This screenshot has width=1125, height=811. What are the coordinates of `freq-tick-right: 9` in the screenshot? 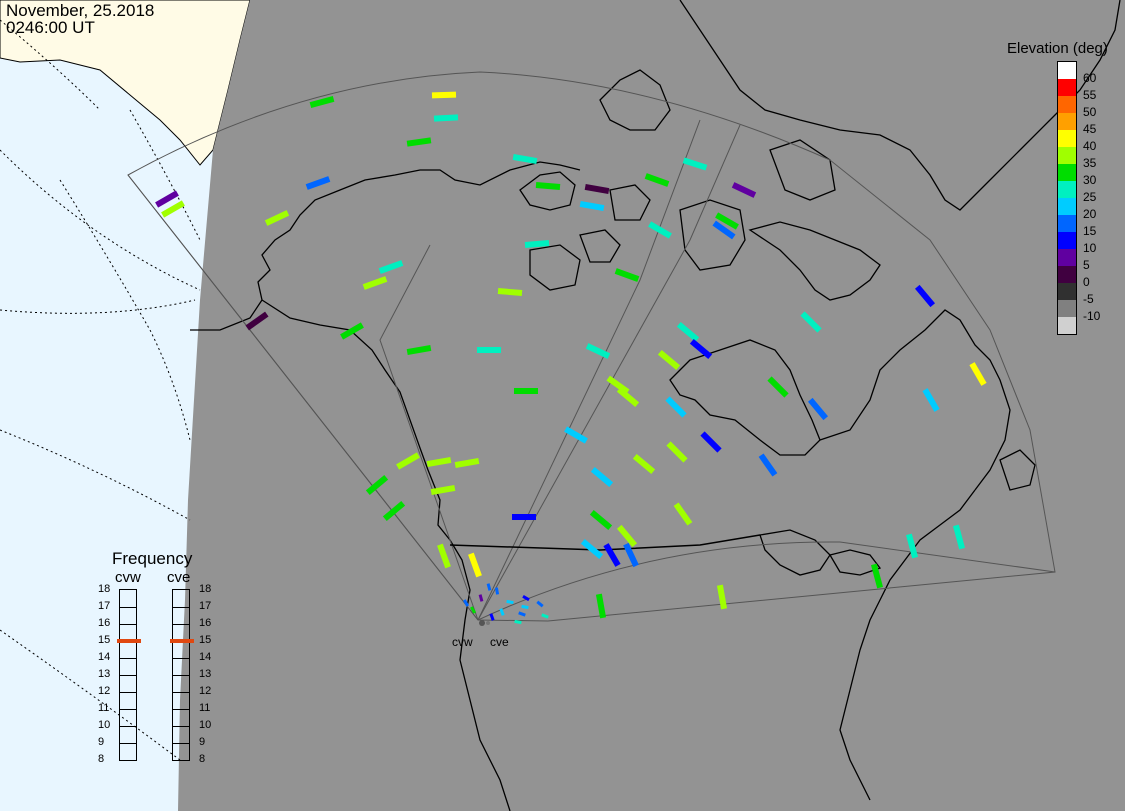 It's located at (202, 742).